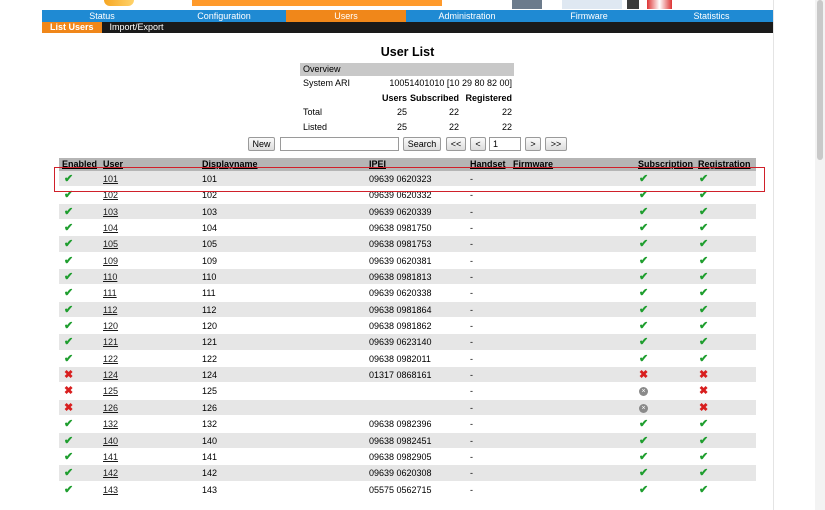  I want to click on displayname-cell: 141, so click(210, 456).